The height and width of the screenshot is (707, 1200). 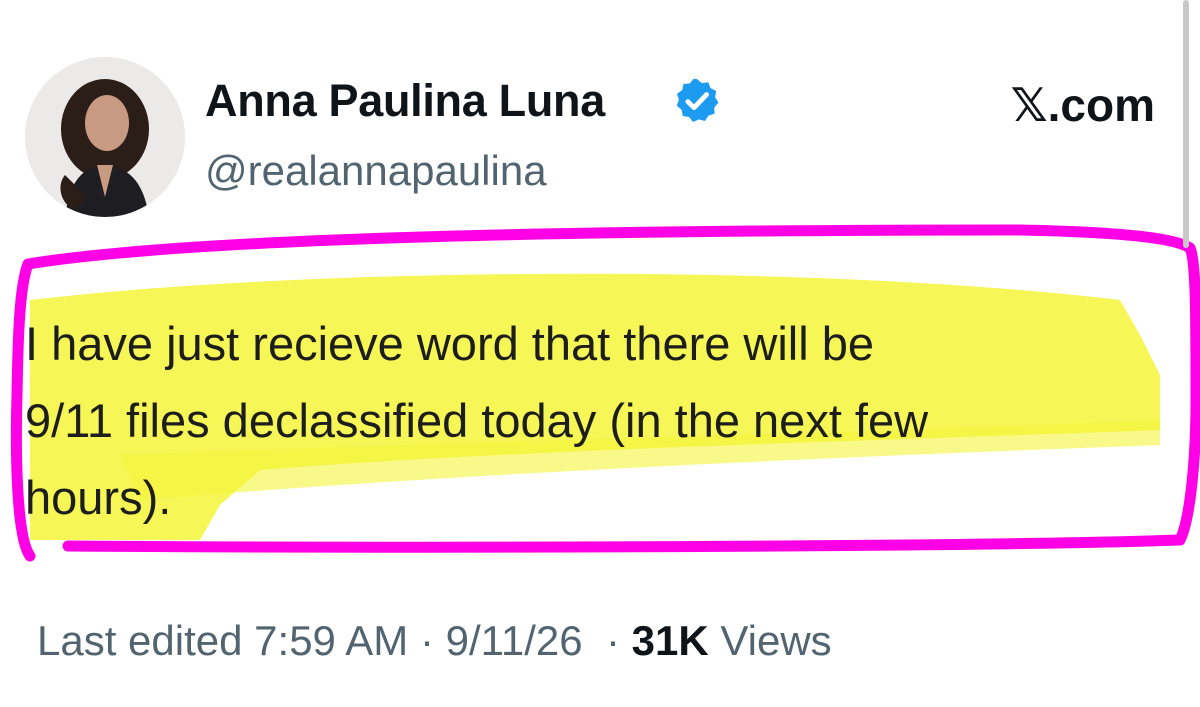 What do you see at coordinates (1186, 124) in the screenshot?
I see `scrollbar` at bounding box center [1186, 124].